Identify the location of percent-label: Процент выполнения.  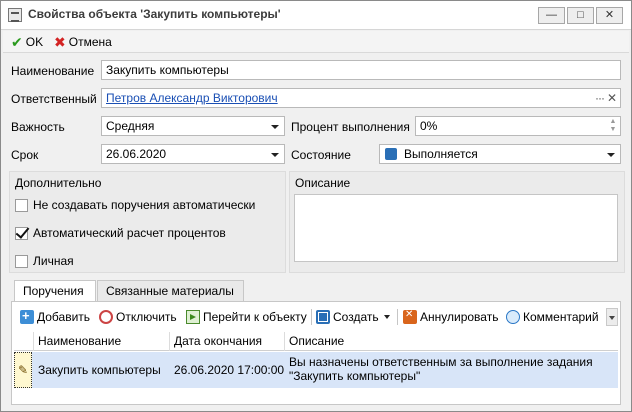
(350, 127).